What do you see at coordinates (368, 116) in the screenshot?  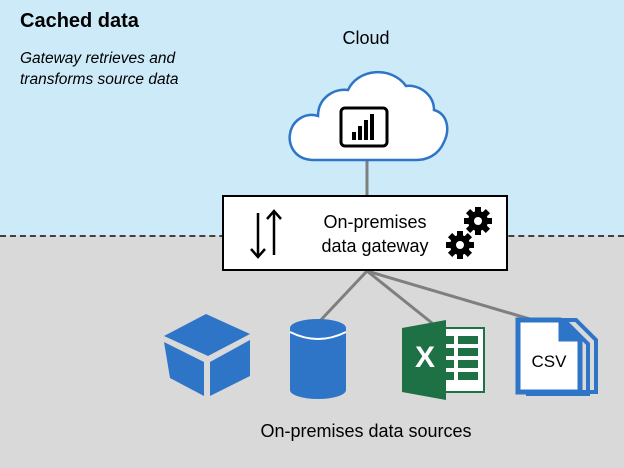 I see `cloud-icon` at bounding box center [368, 116].